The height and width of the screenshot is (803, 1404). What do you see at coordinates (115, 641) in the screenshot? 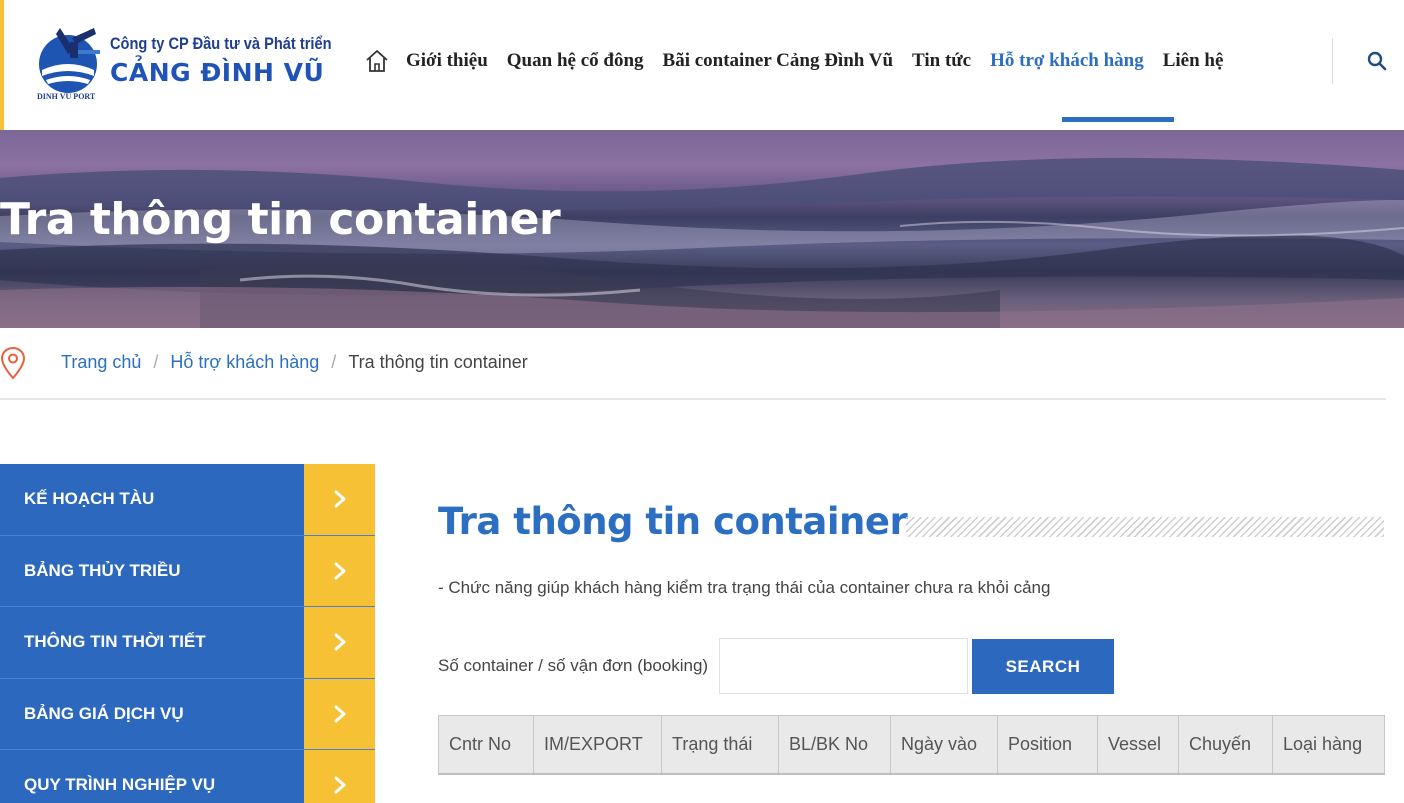
I see `sidebar-item-label: THÔNG TIN THỜI TIẾT` at bounding box center [115, 641].